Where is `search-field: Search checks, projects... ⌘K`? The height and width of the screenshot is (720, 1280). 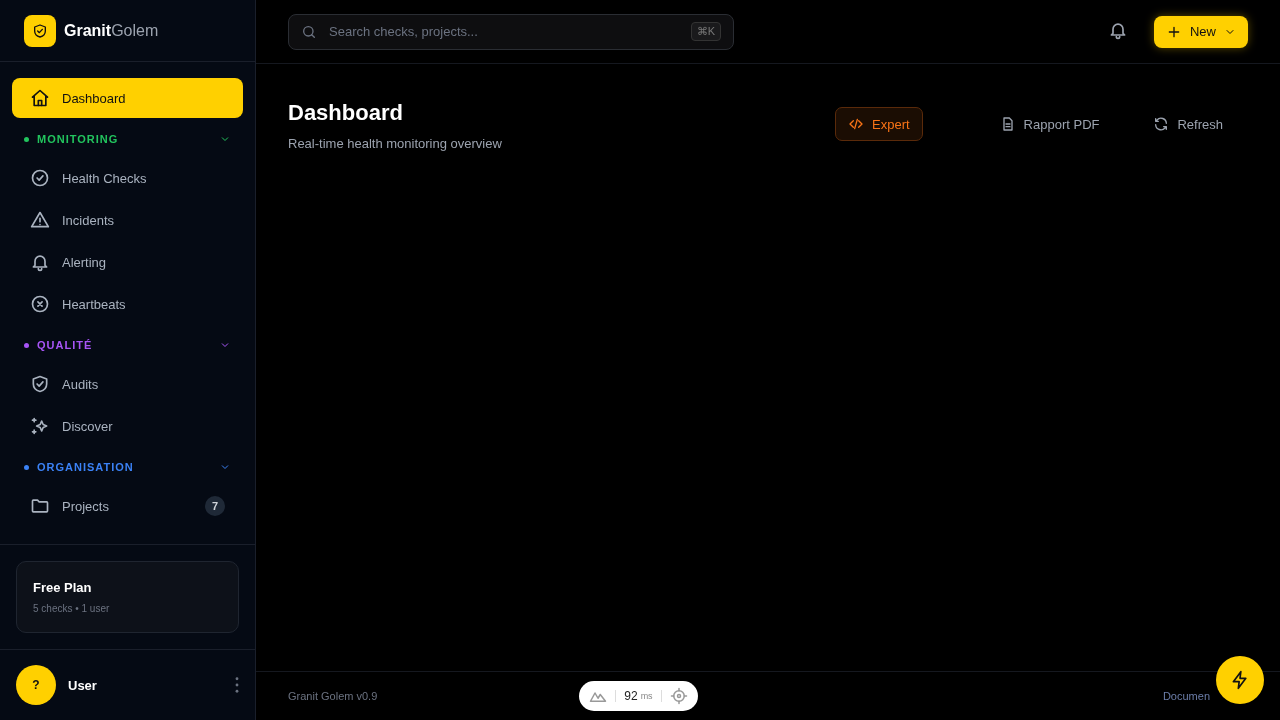 search-field: Search checks, projects... ⌘K is located at coordinates (511, 31).